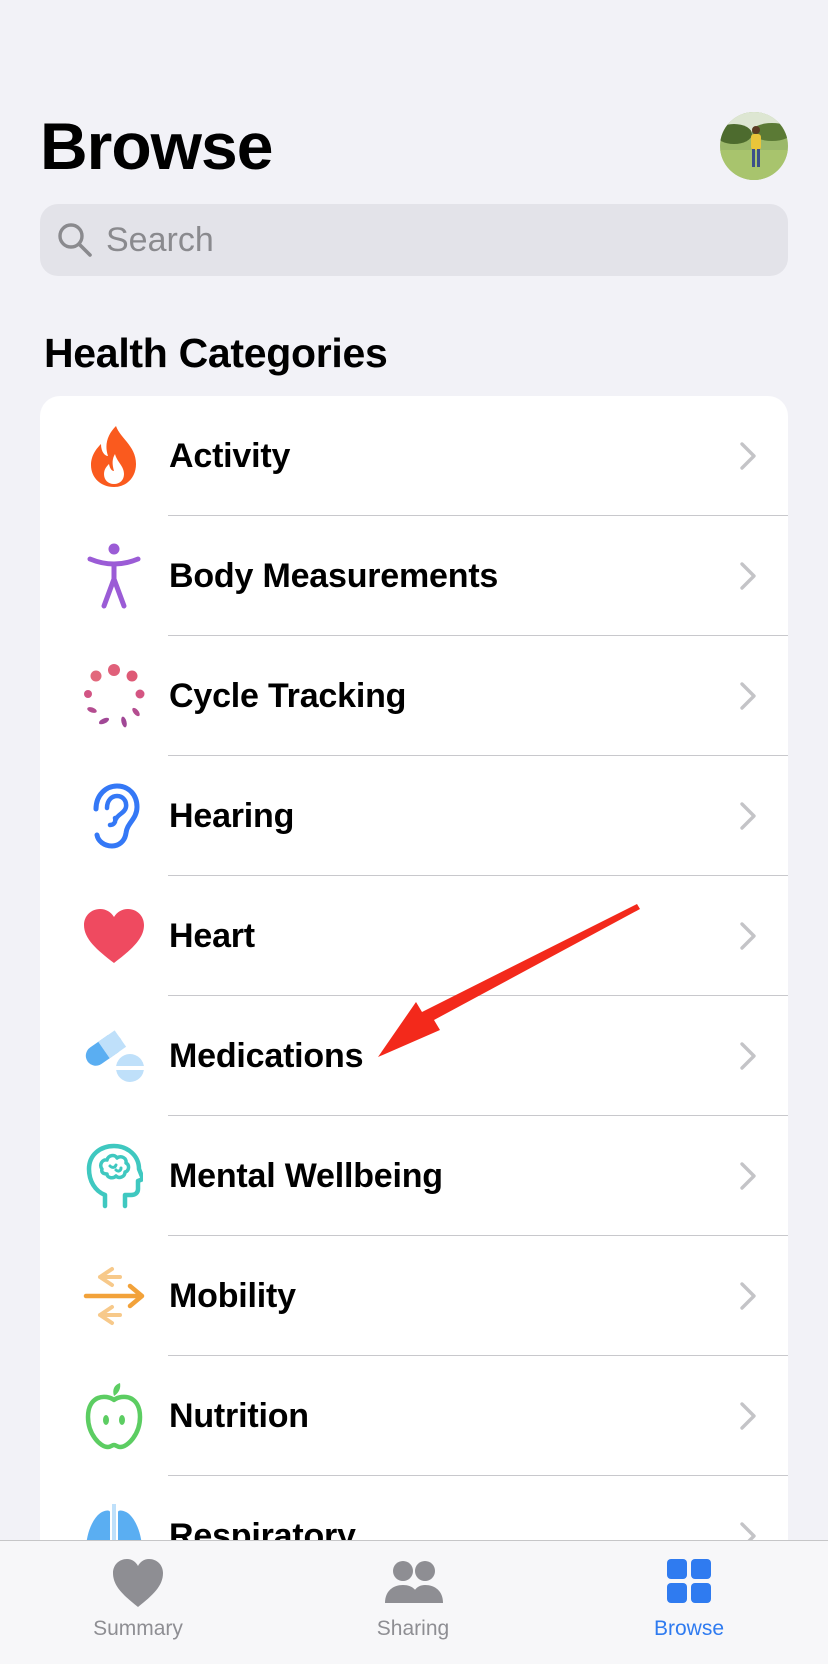 The width and height of the screenshot is (828, 1664). Describe the element at coordinates (114, 576) in the screenshot. I see `body-figure-icon` at that location.